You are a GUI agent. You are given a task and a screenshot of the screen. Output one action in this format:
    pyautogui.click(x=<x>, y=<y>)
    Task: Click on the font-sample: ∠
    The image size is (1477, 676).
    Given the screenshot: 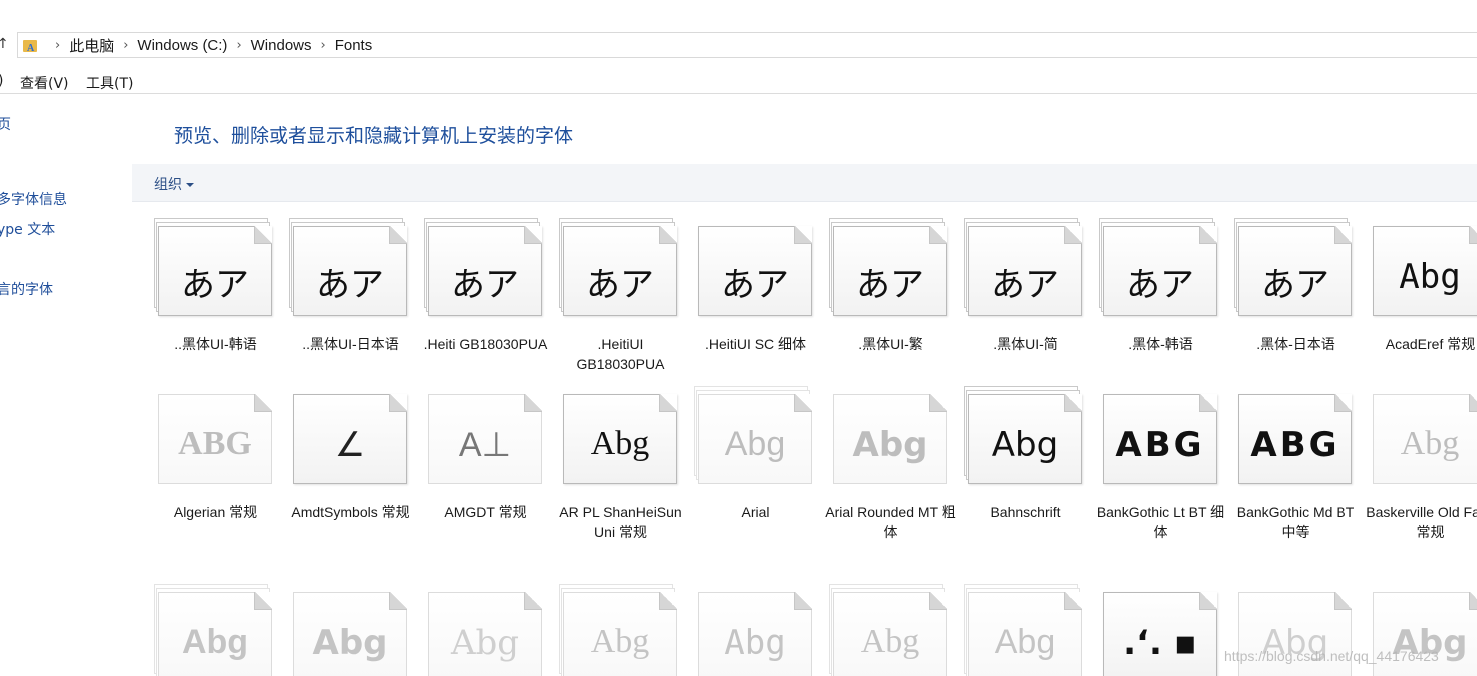 What is the action you would take?
    pyautogui.click(x=350, y=445)
    